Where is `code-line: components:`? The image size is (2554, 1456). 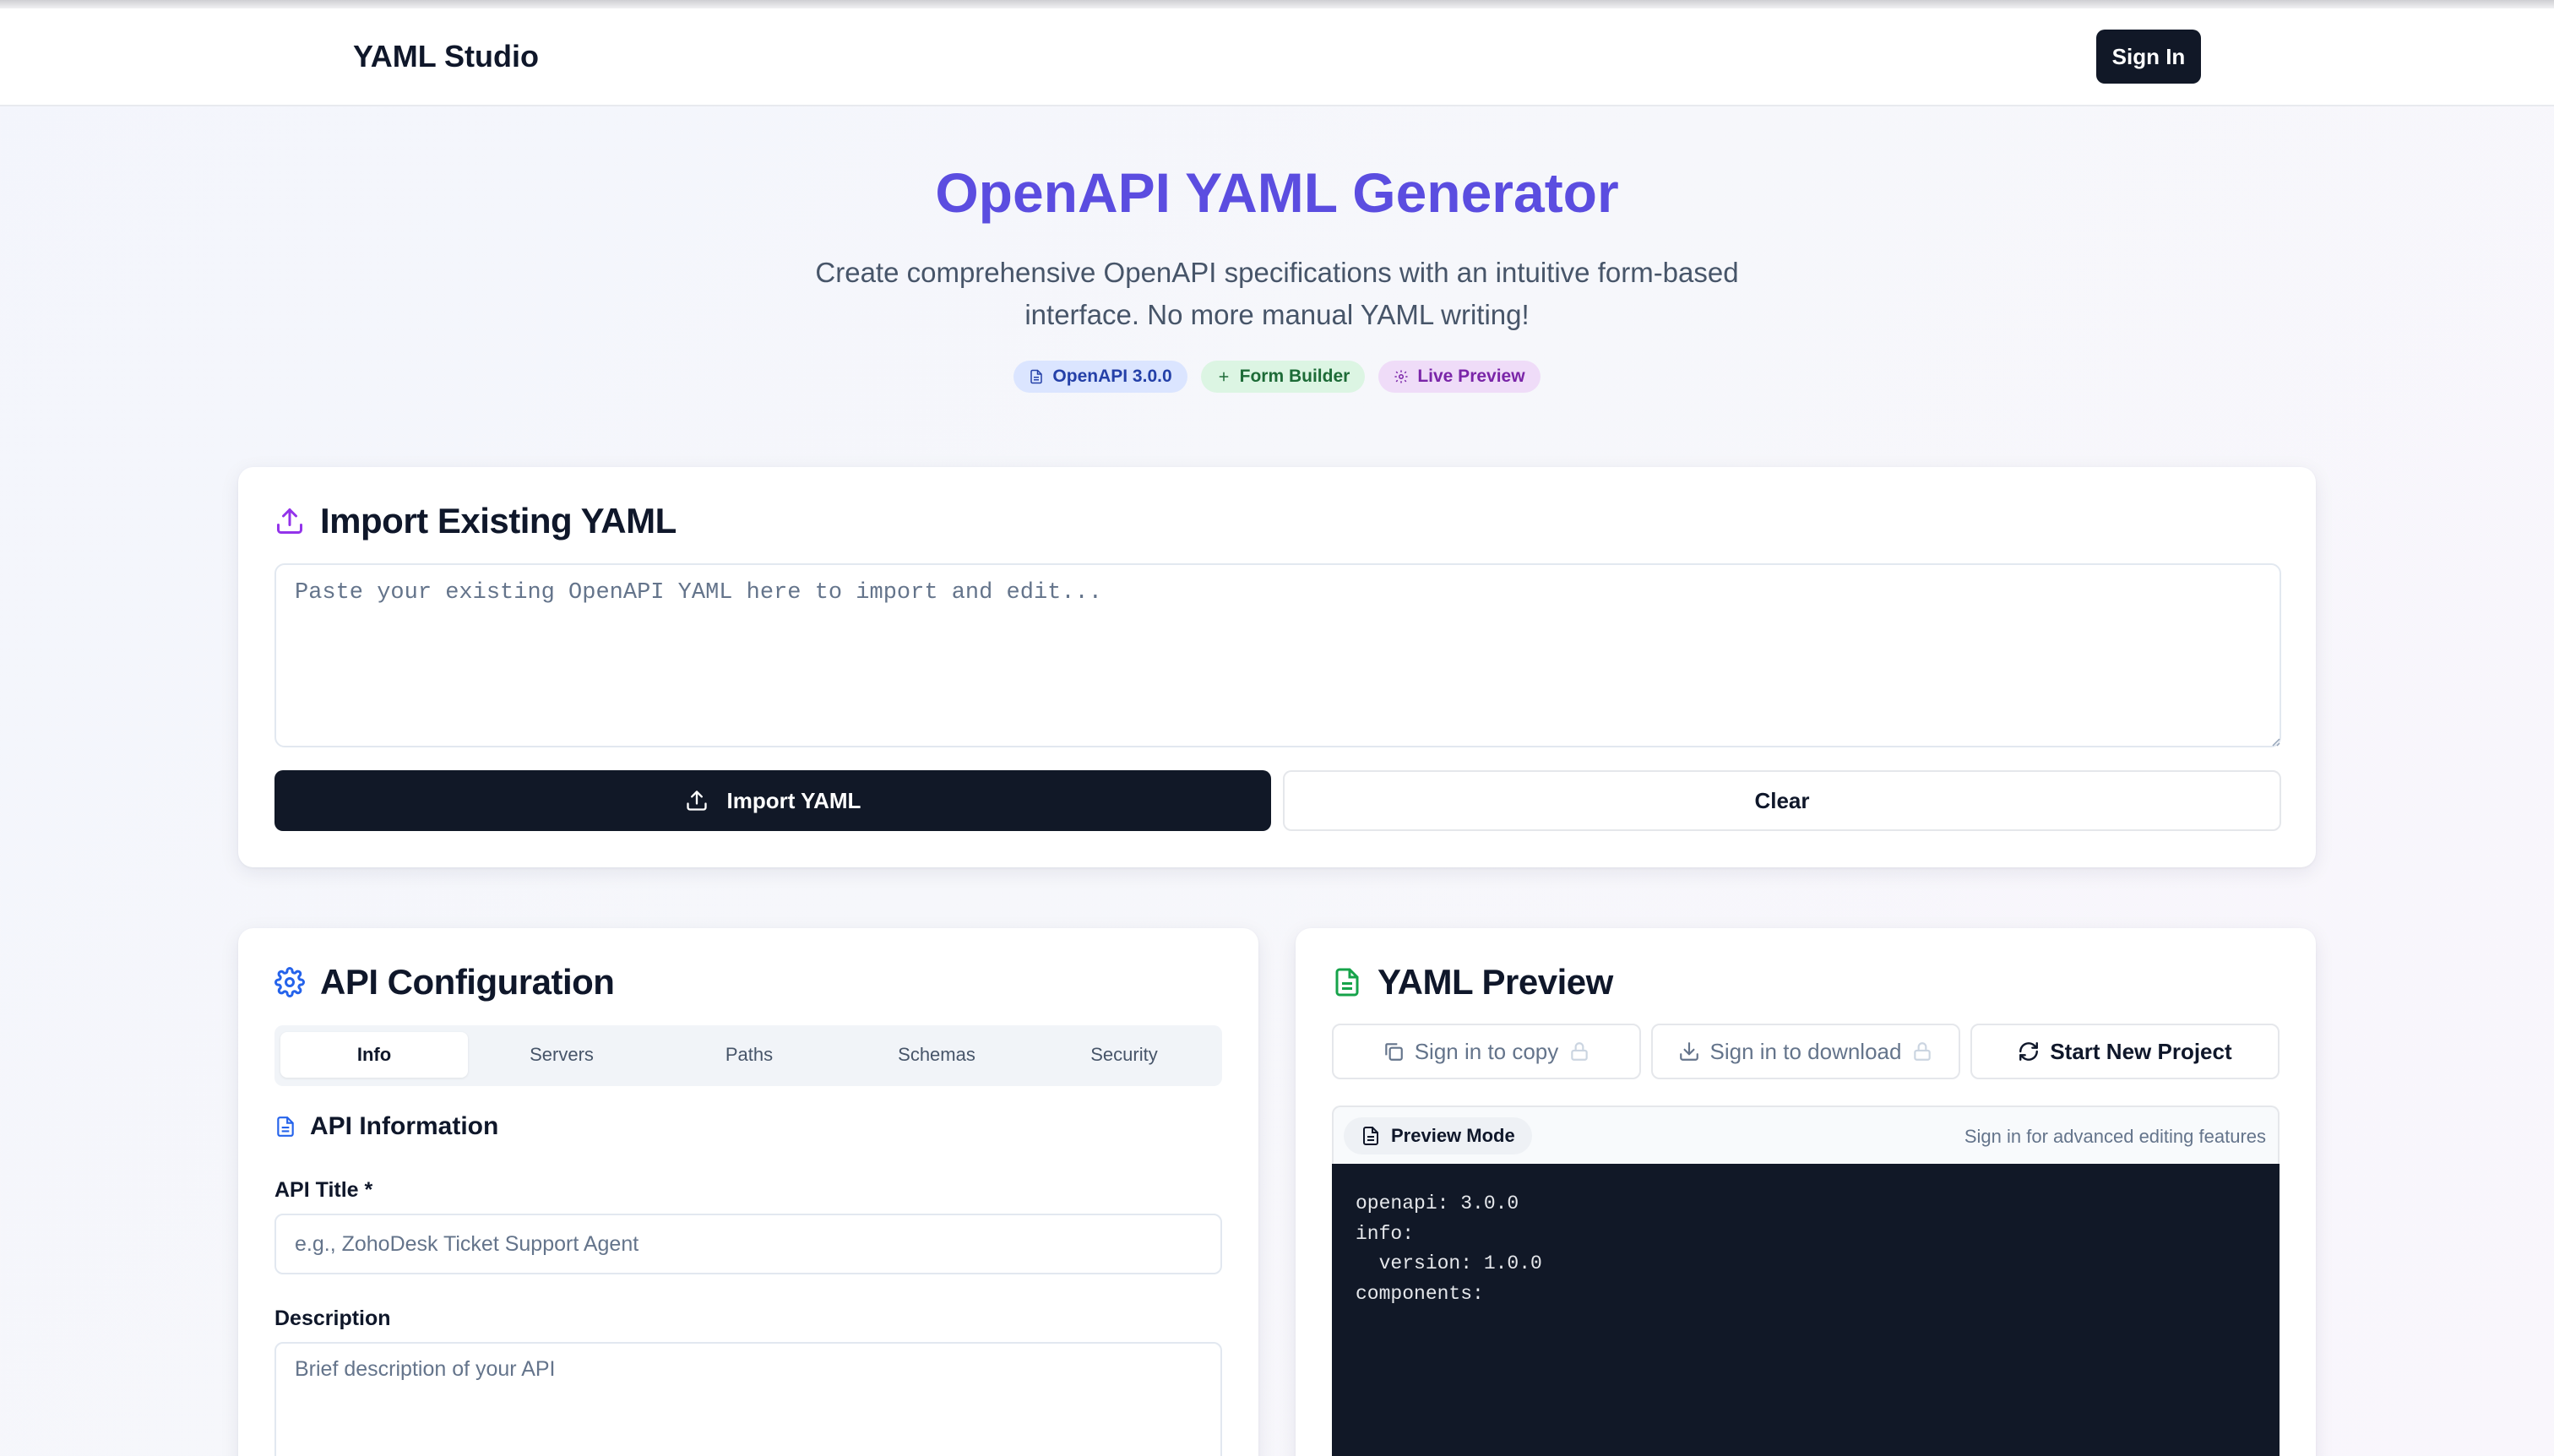
code-line: components: is located at coordinates (1420, 1293).